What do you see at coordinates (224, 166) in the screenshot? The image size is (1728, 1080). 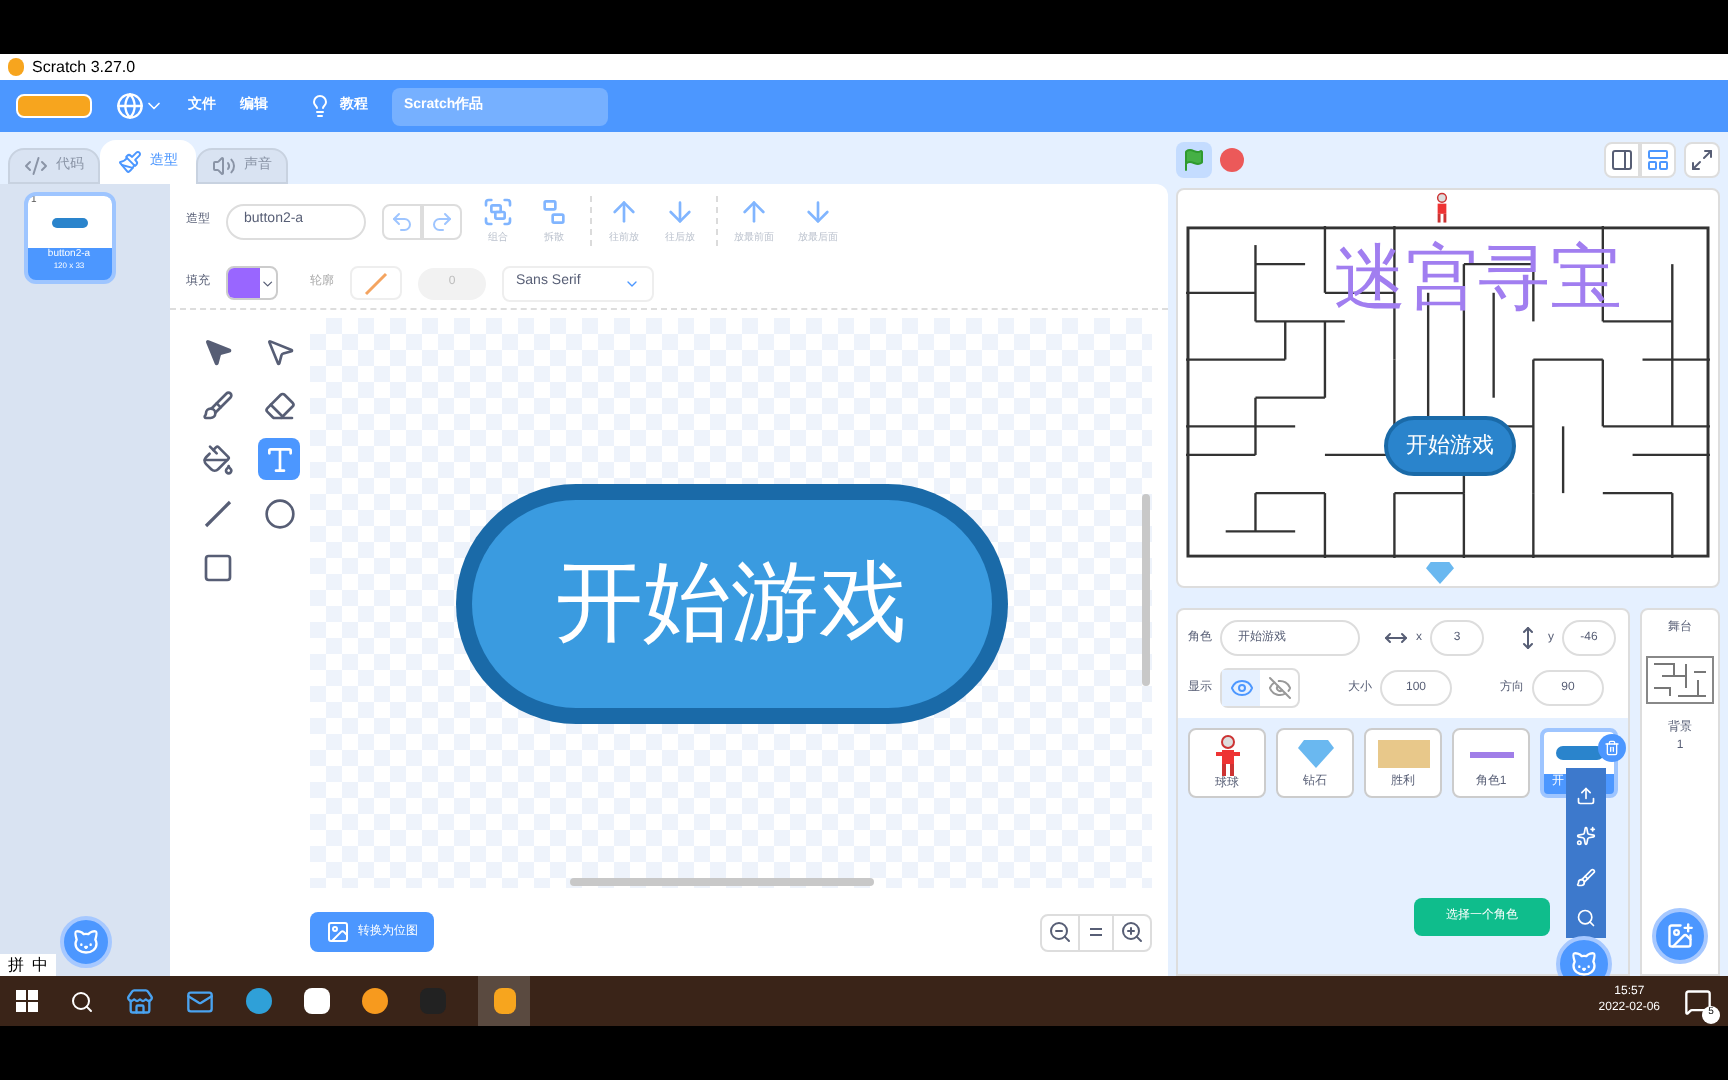 I see `speaker-icon` at bounding box center [224, 166].